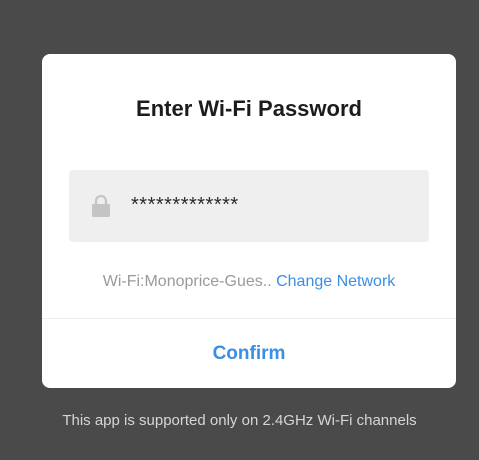  What do you see at coordinates (187, 281) in the screenshot?
I see `current-network-label: Wi-Fi:Monoprice-Gues..` at bounding box center [187, 281].